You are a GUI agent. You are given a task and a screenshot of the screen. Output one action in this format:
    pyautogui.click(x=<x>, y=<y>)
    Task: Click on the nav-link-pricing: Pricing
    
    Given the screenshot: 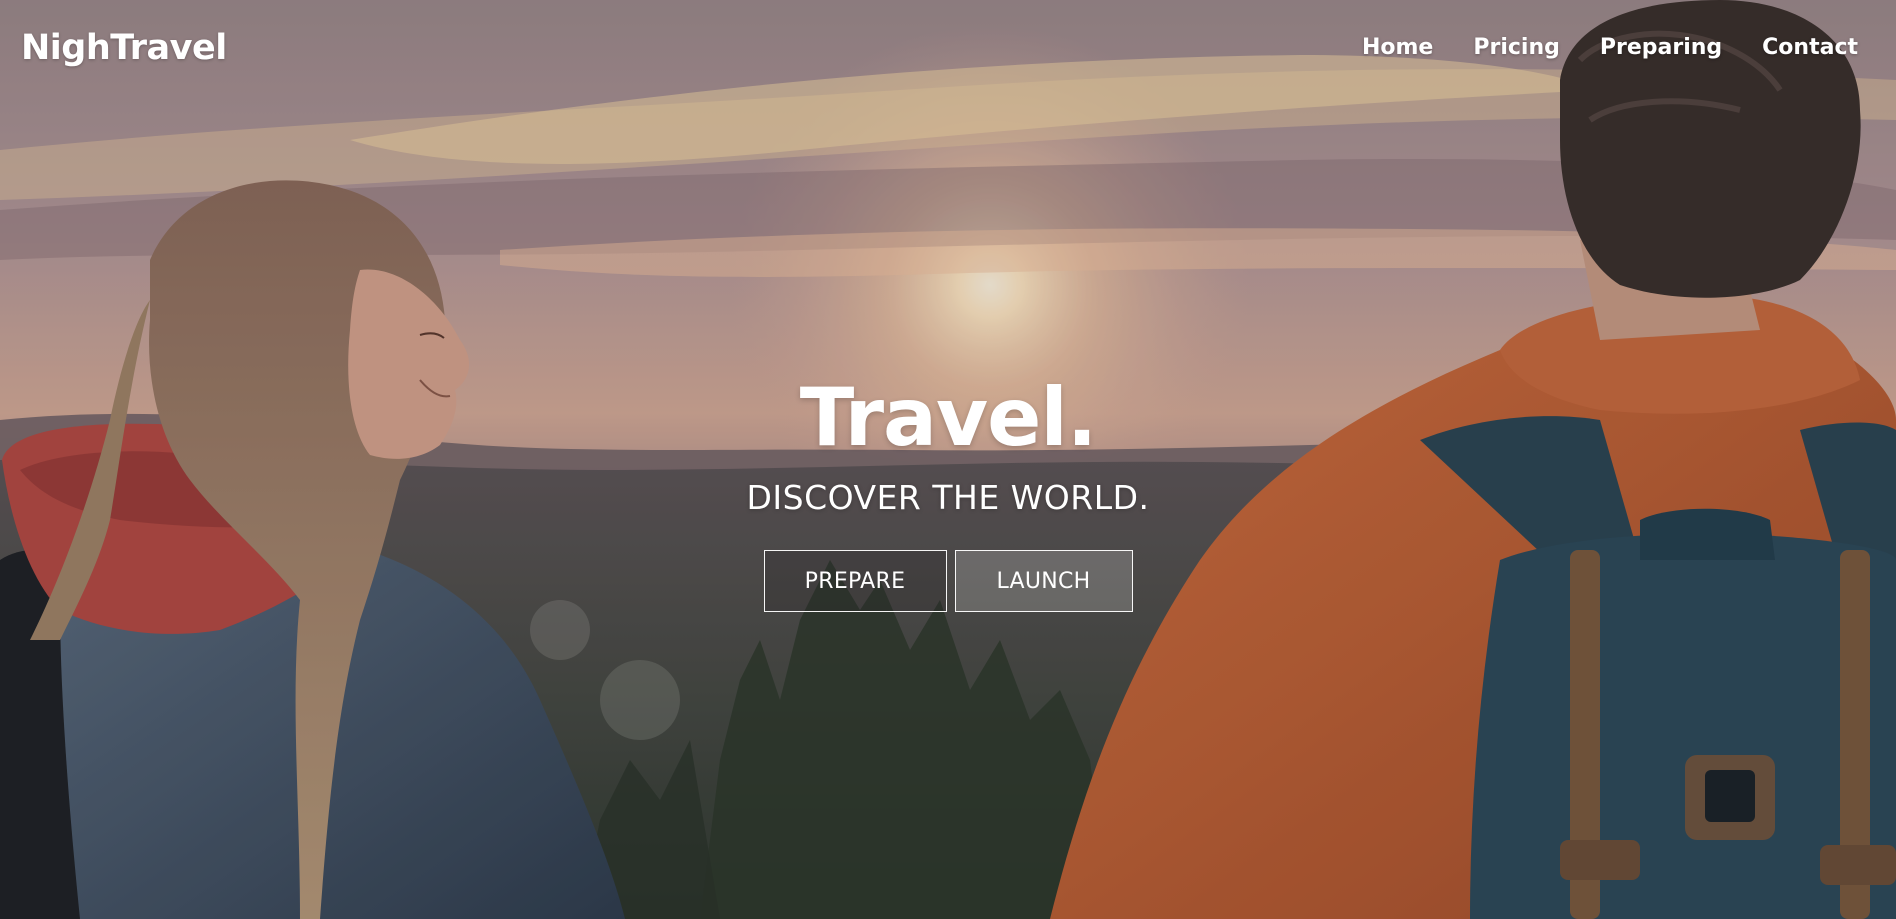 What is the action you would take?
    pyautogui.click(x=1516, y=47)
    